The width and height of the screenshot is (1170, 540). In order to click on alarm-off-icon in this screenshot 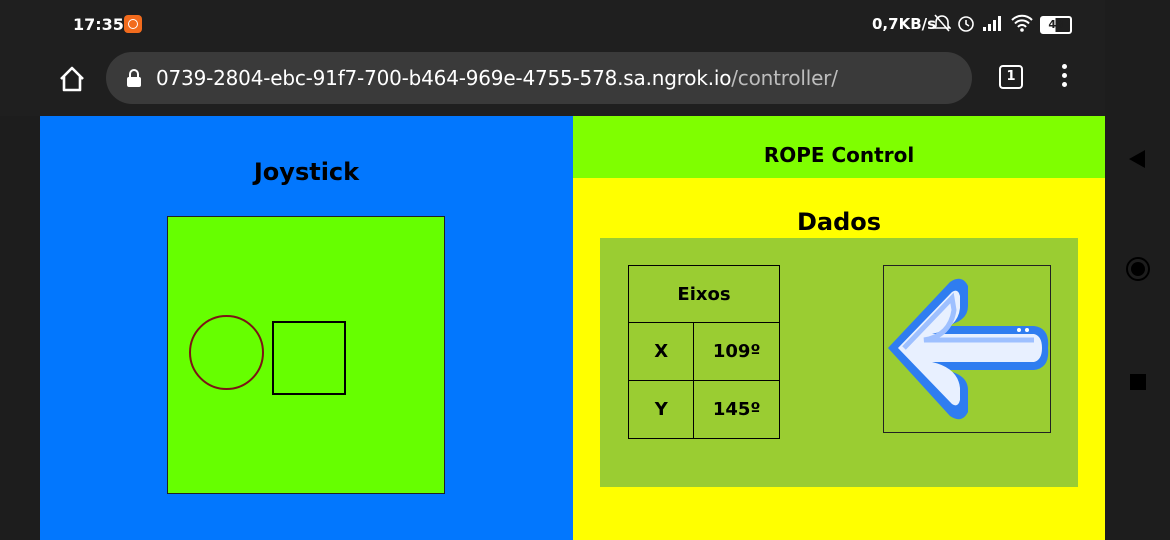, I will do `click(942, 23)`.